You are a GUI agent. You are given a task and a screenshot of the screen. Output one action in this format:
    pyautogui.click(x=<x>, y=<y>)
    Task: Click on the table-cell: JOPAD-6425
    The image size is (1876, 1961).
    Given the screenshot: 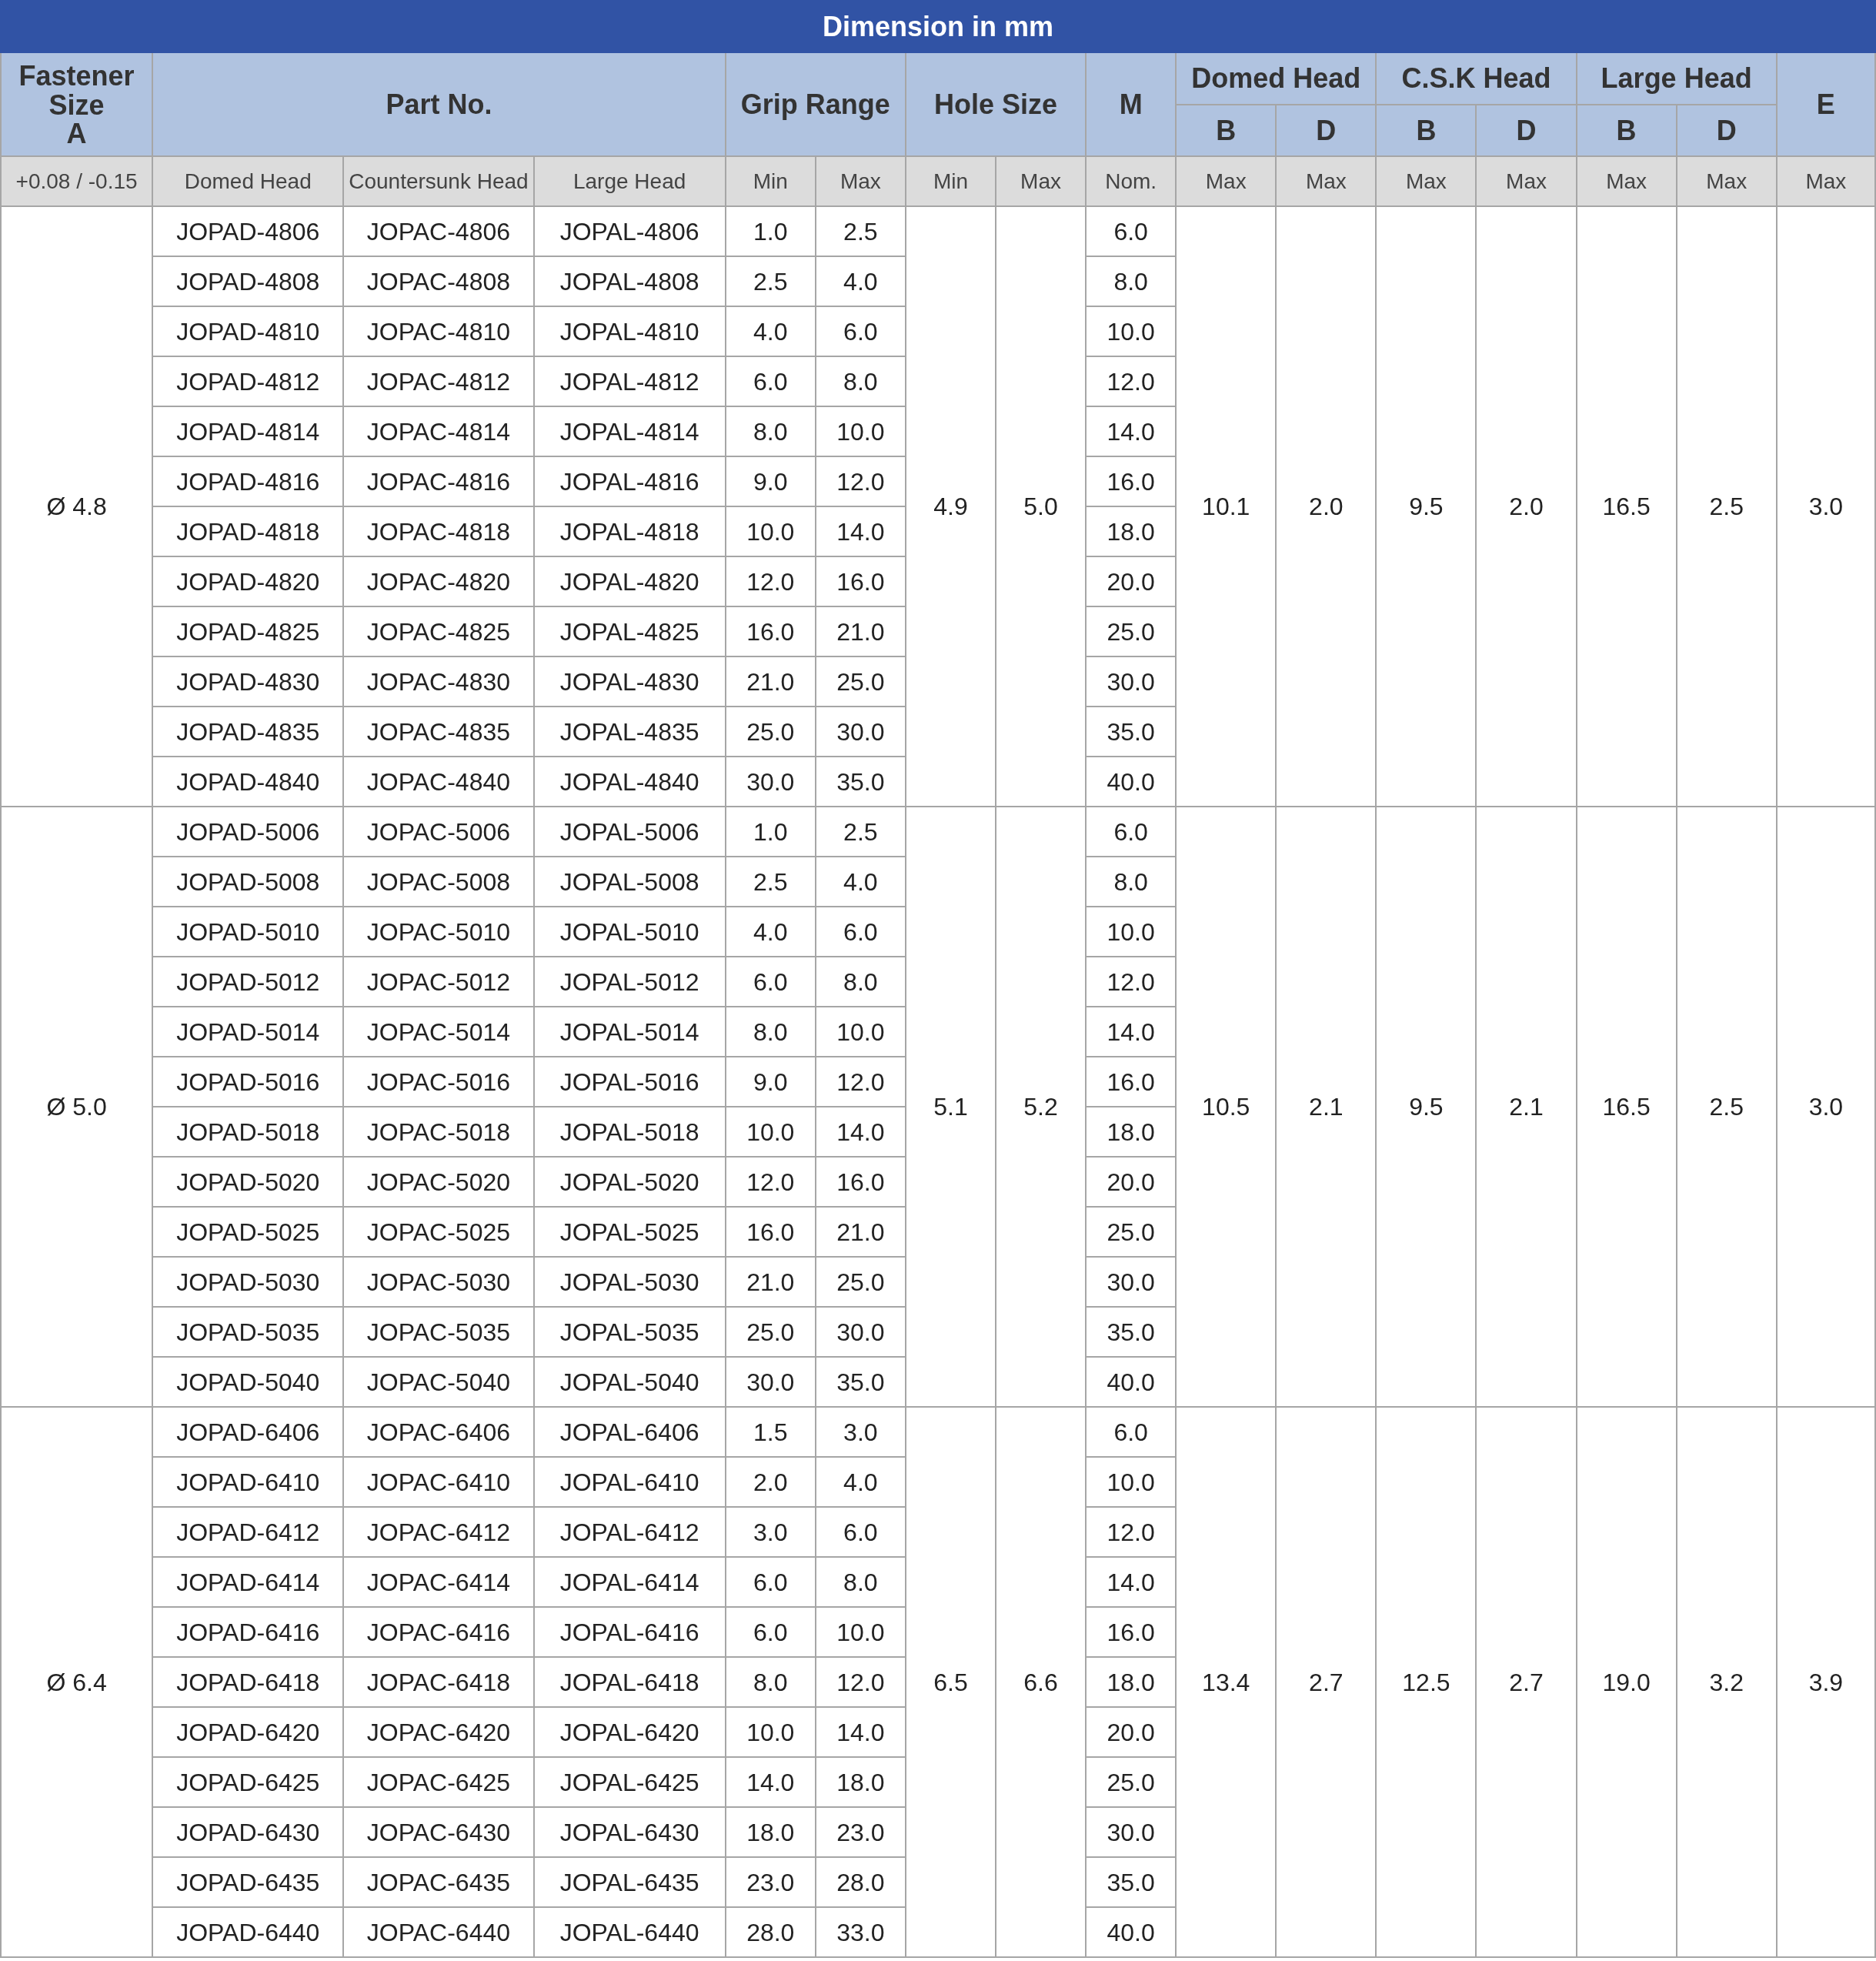 What is the action you would take?
    pyautogui.click(x=248, y=1782)
    